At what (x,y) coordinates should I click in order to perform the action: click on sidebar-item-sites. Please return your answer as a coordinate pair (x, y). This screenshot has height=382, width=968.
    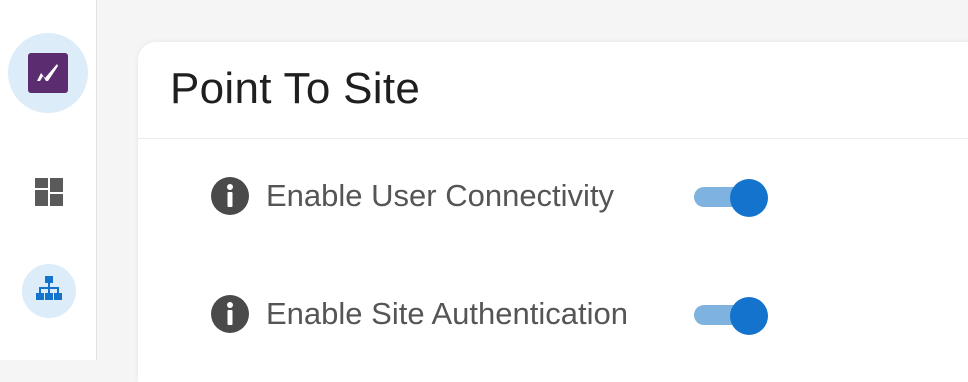
    Looking at the image, I should click on (49, 291).